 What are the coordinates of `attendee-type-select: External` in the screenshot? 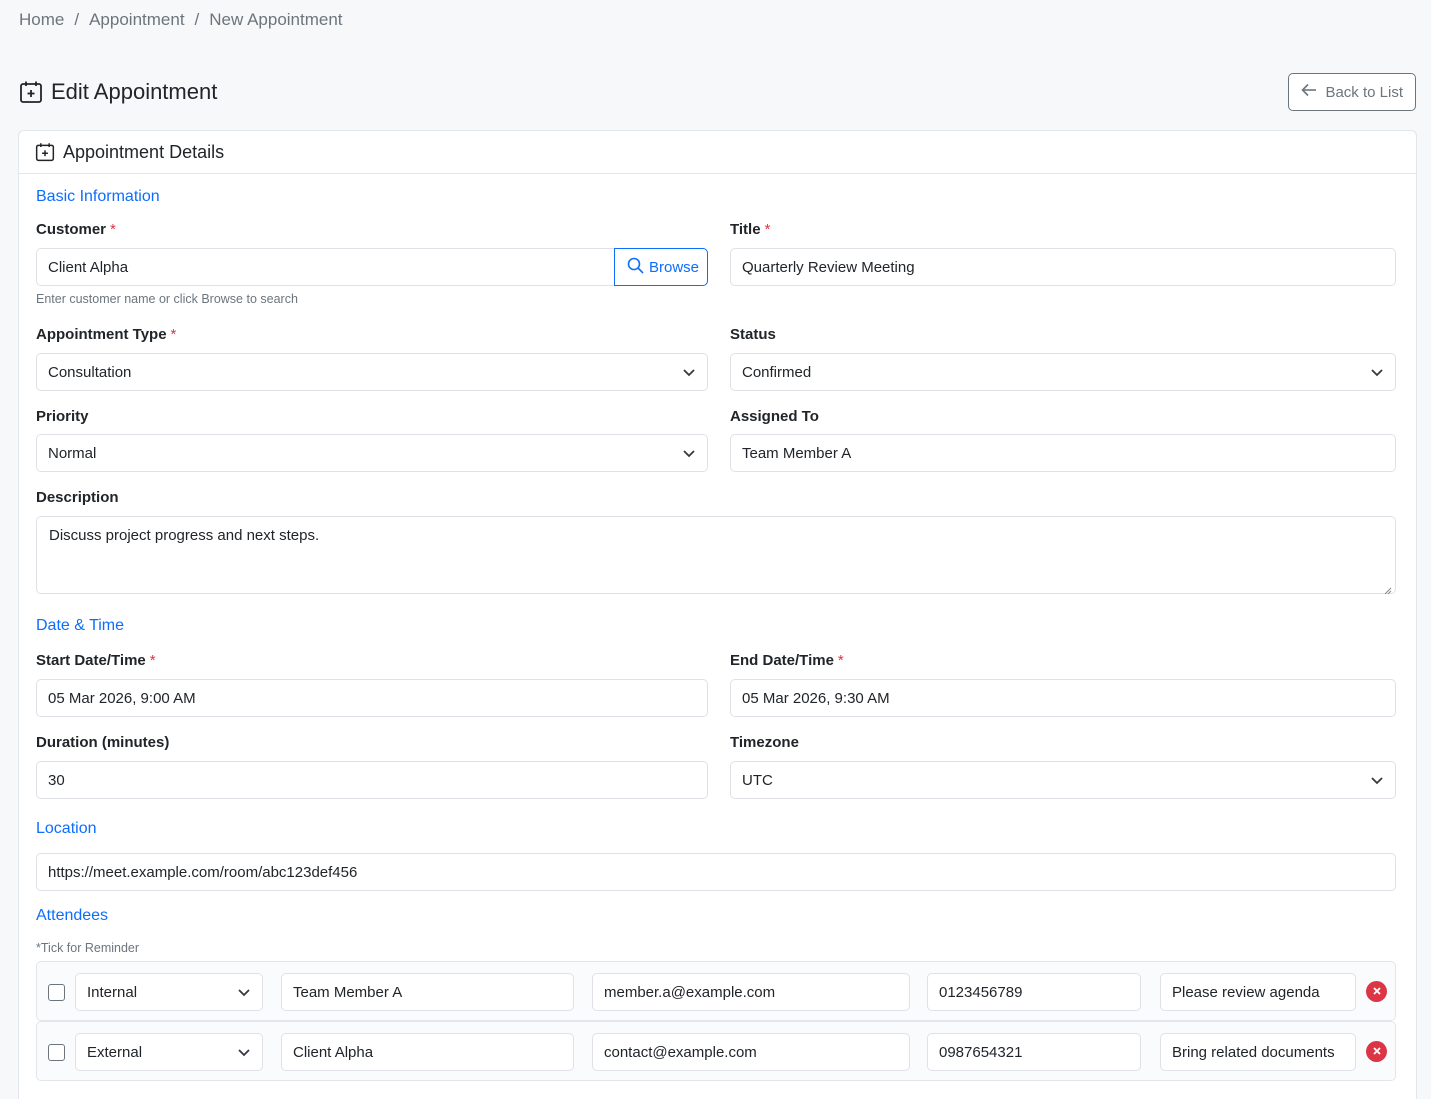 It's located at (169, 1052).